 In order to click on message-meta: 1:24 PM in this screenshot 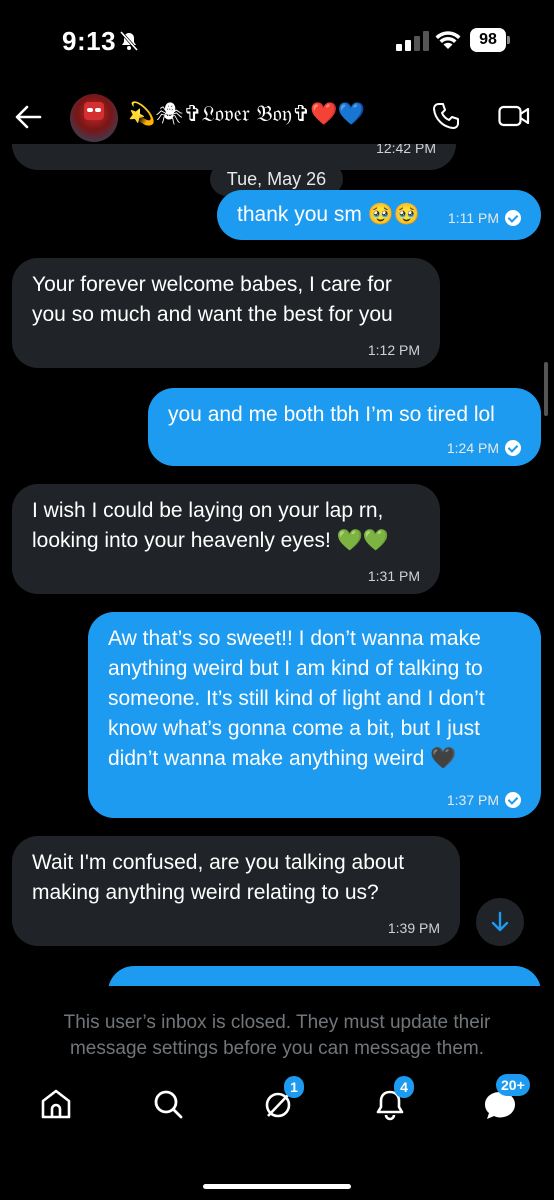, I will do `click(484, 448)`.